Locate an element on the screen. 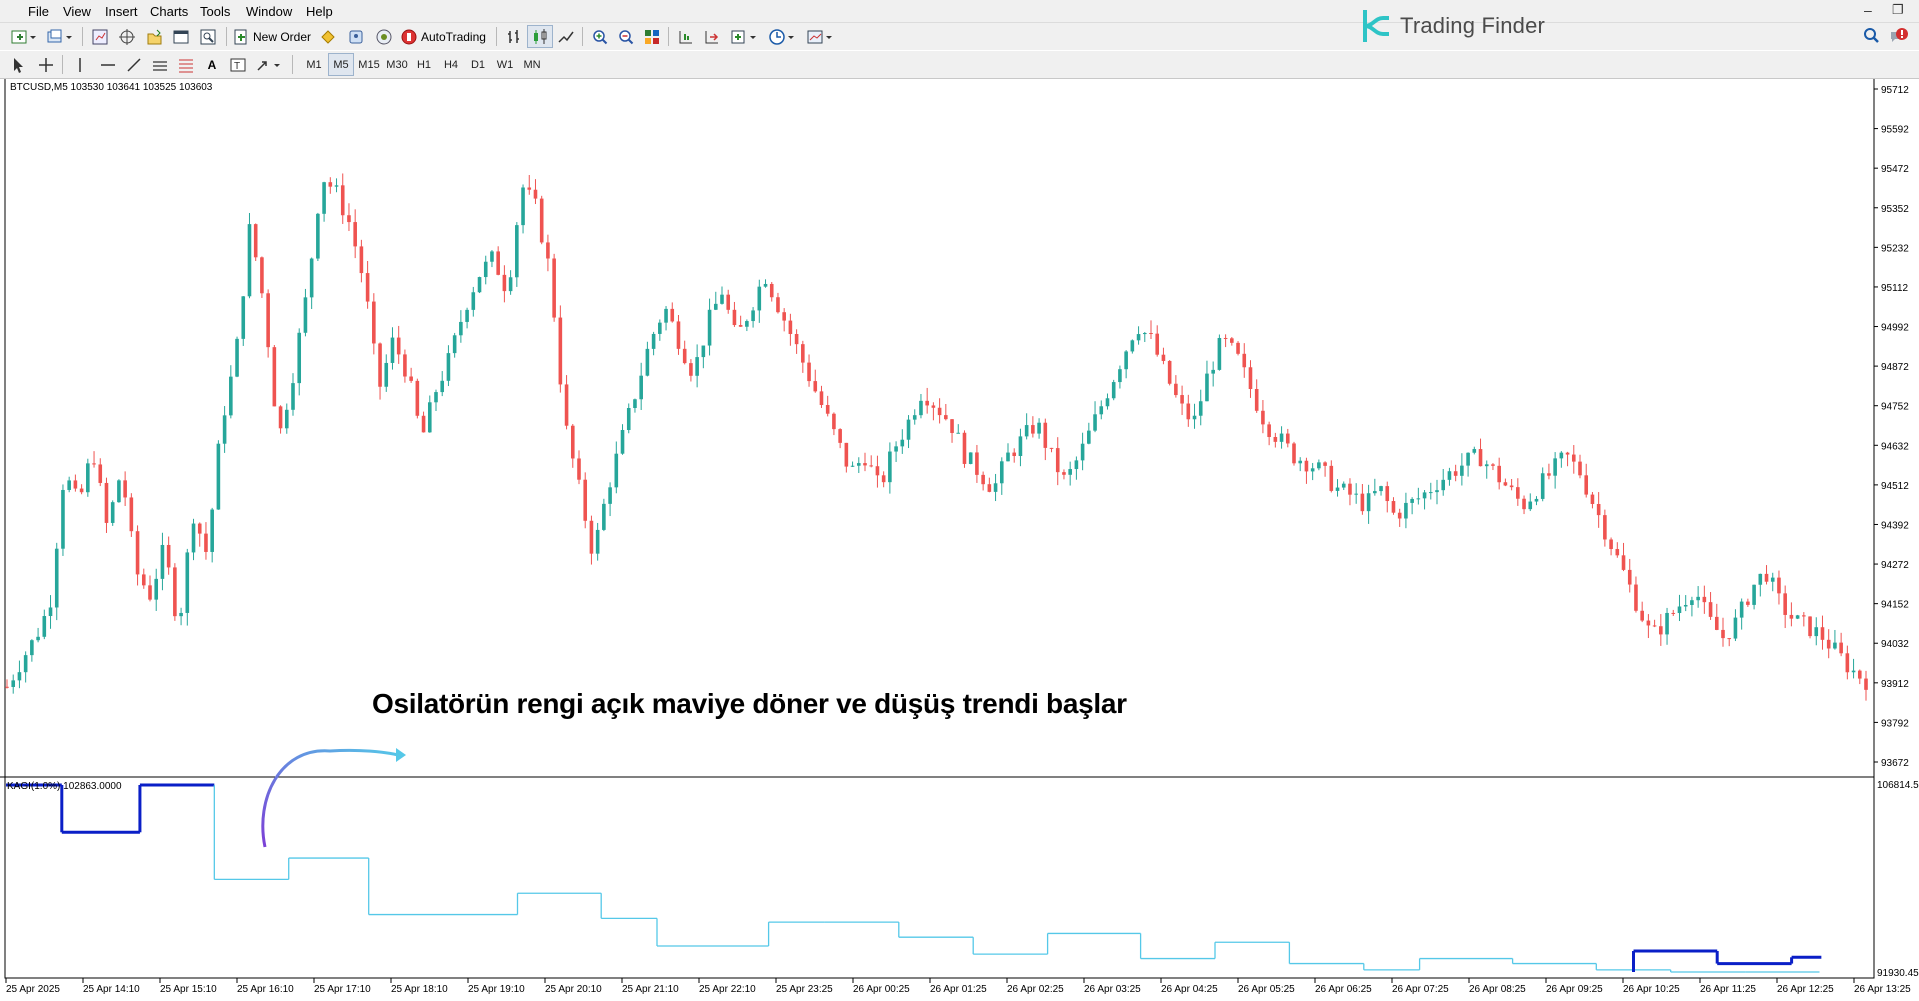 The image size is (1919, 1001). strategy-tester-icon is located at coordinates (208, 36).